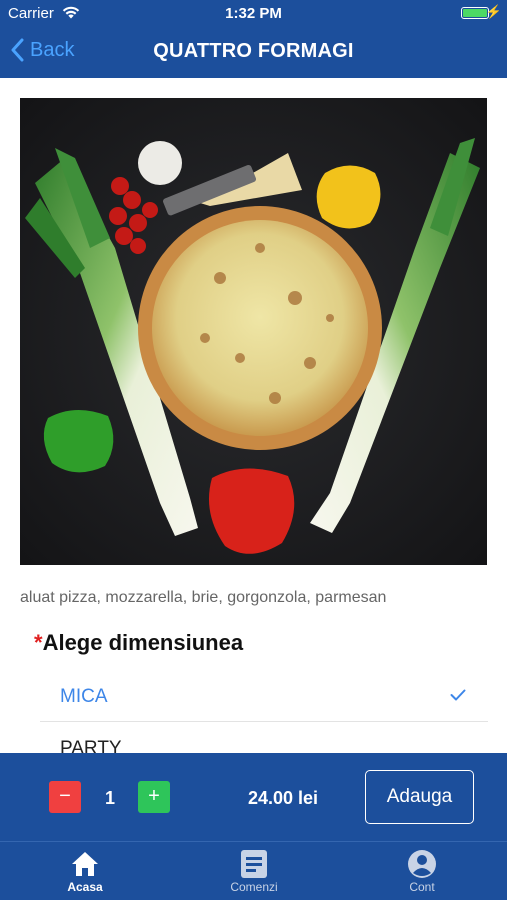 The image size is (507, 900). I want to click on tab-acasa: Acasa, so click(85, 871).